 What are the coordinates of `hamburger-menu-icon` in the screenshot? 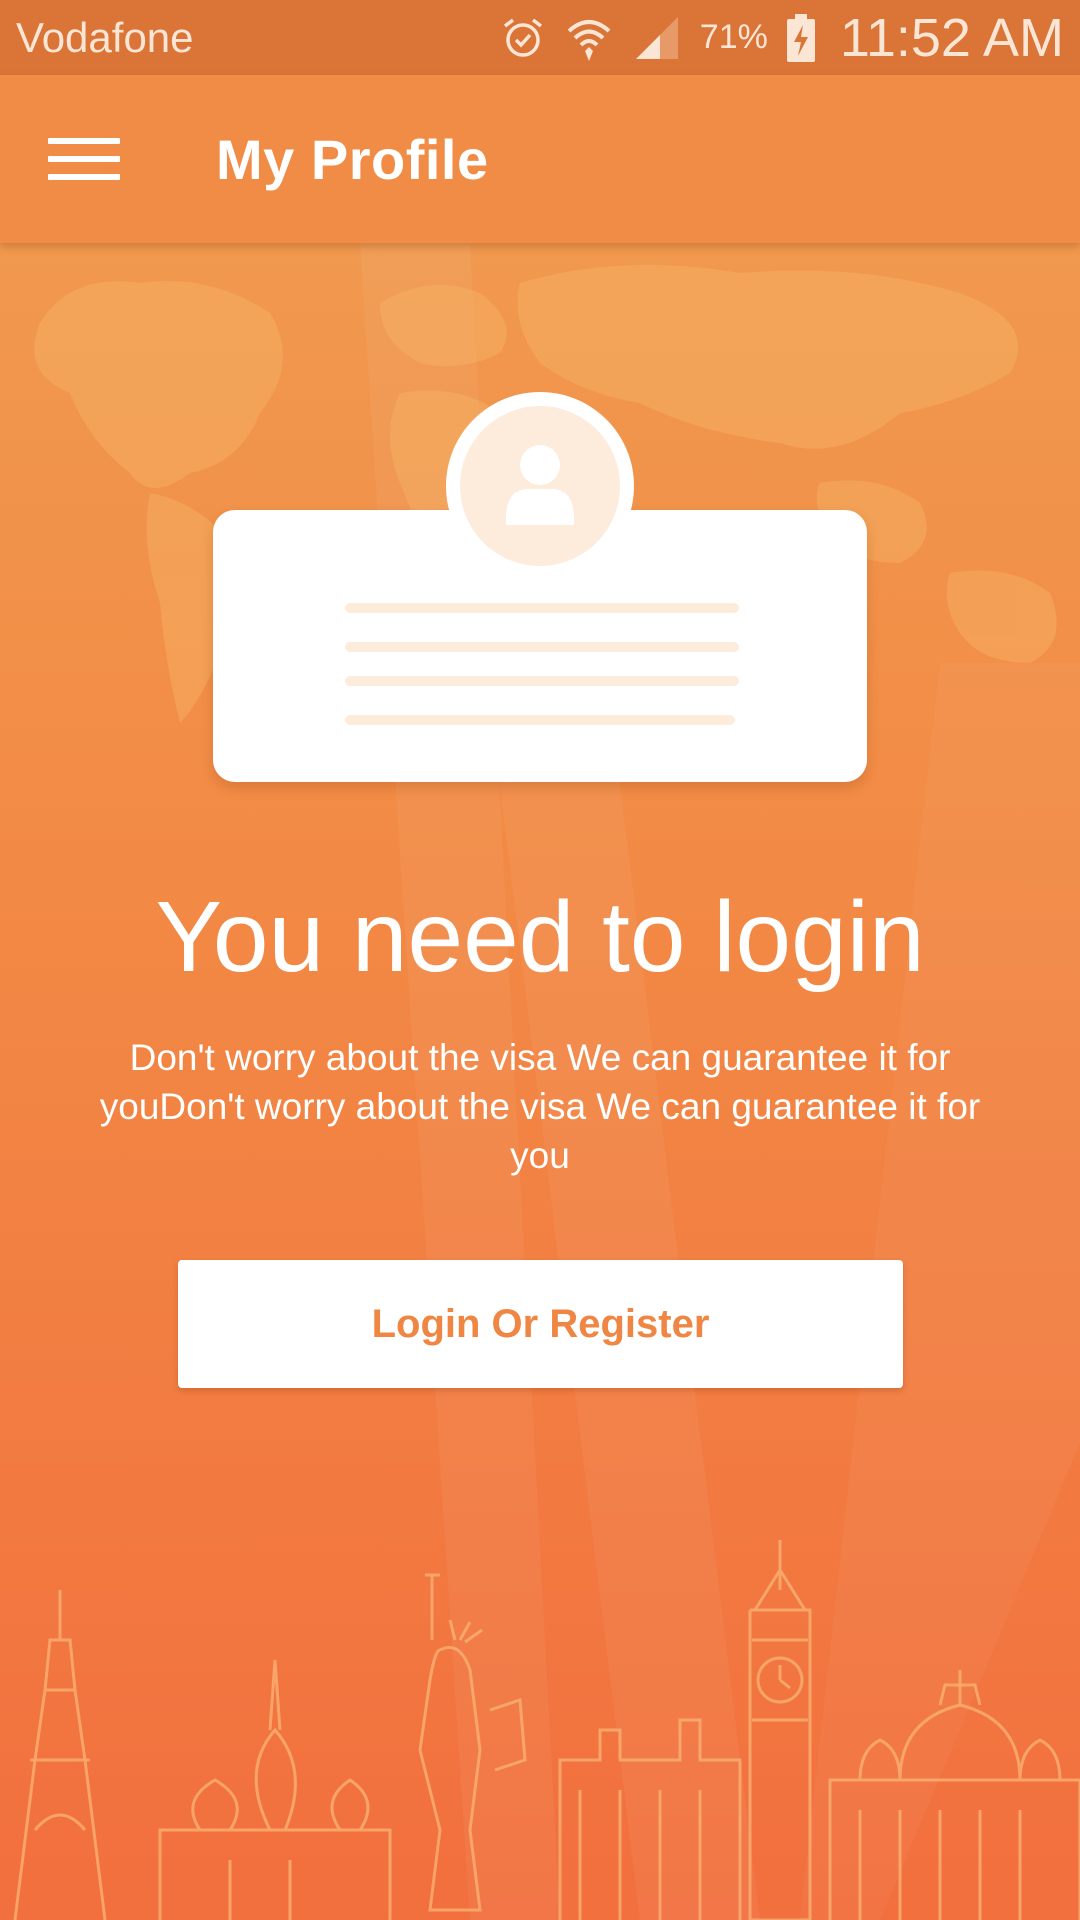 It's located at (84, 159).